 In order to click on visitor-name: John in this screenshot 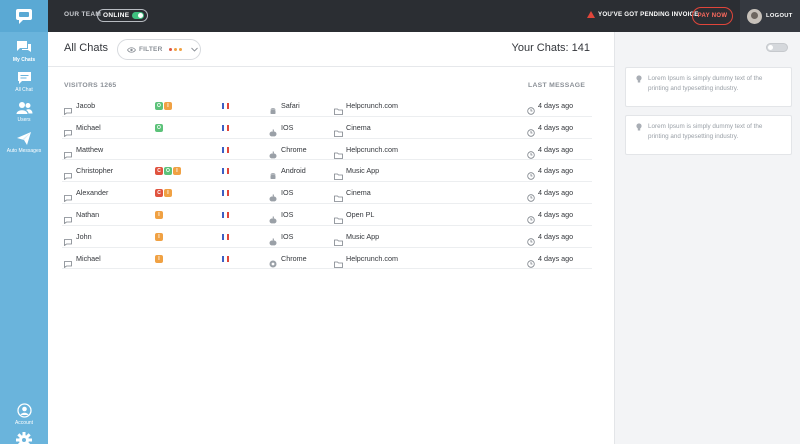, I will do `click(84, 236)`.